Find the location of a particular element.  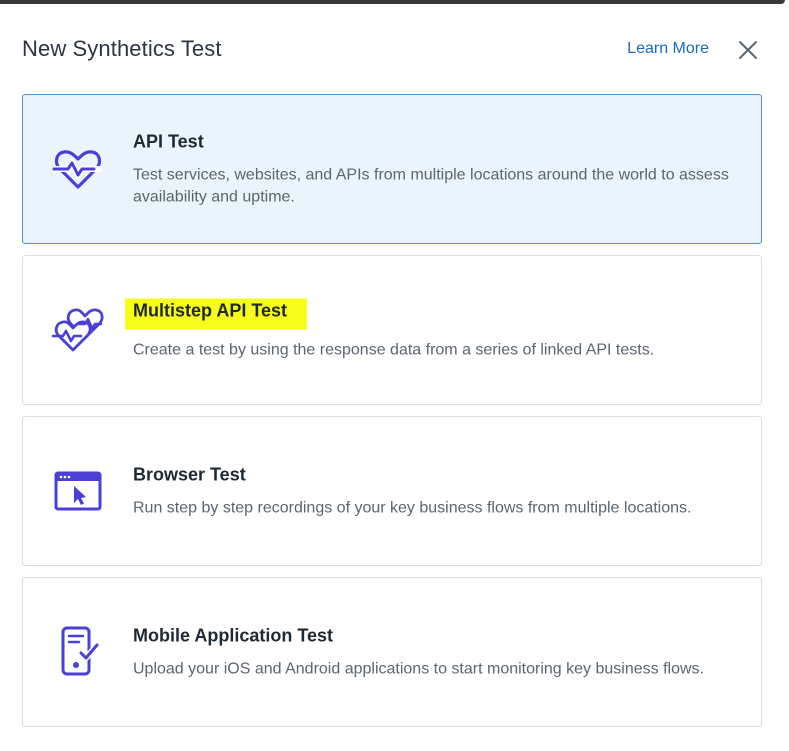

close-button is located at coordinates (748, 50).